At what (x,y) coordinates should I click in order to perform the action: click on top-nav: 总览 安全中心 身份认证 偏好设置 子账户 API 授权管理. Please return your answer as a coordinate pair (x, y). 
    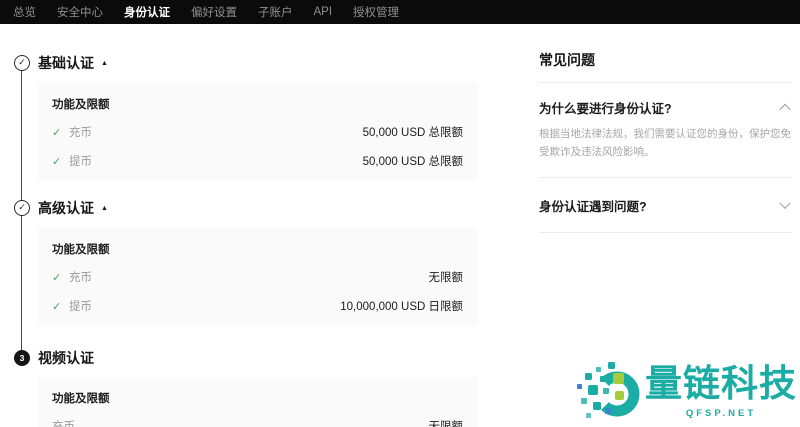
    Looking at the image, I should click on (400, 12).